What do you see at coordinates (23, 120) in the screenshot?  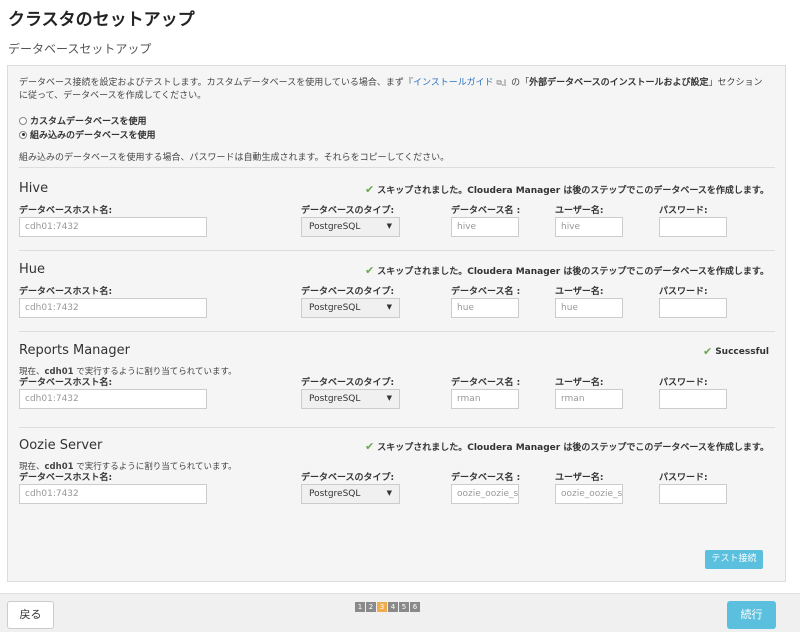 I see `custom-db-radio` at bounding box center [23, 120].